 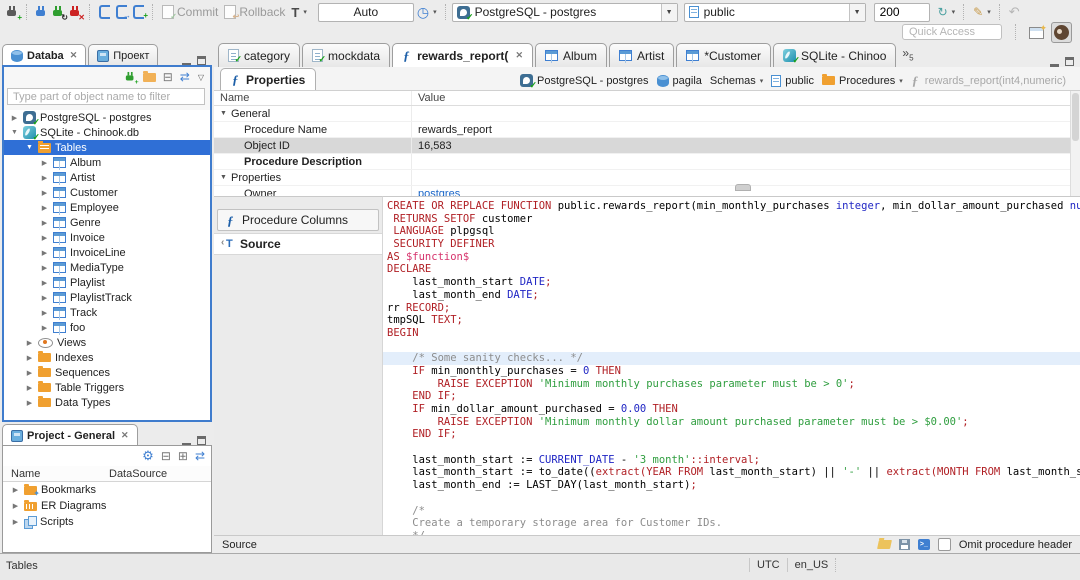 I want to click on code-line: LANGUAGE plpgsql, so click(x=731, y=231).